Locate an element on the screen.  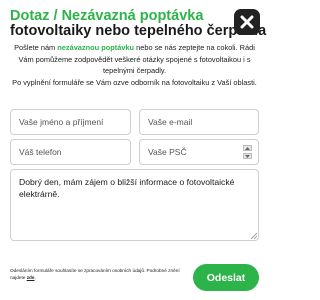
intro-highlight: nezávaznou poptávku is located at coordinates (96, 47).